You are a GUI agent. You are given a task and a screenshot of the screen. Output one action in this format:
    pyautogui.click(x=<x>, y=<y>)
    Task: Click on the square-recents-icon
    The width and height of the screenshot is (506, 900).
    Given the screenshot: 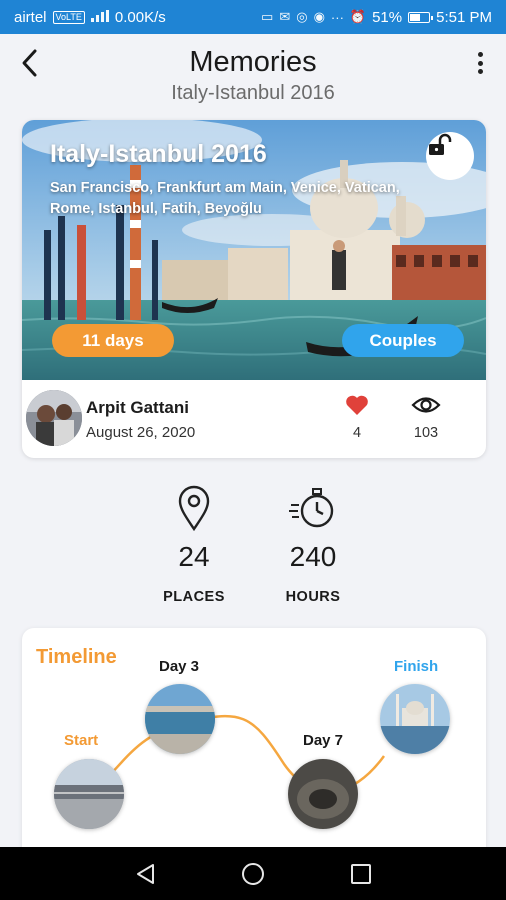 What is the action you would take?
    pyautogui.click(x=361, y=874)
    